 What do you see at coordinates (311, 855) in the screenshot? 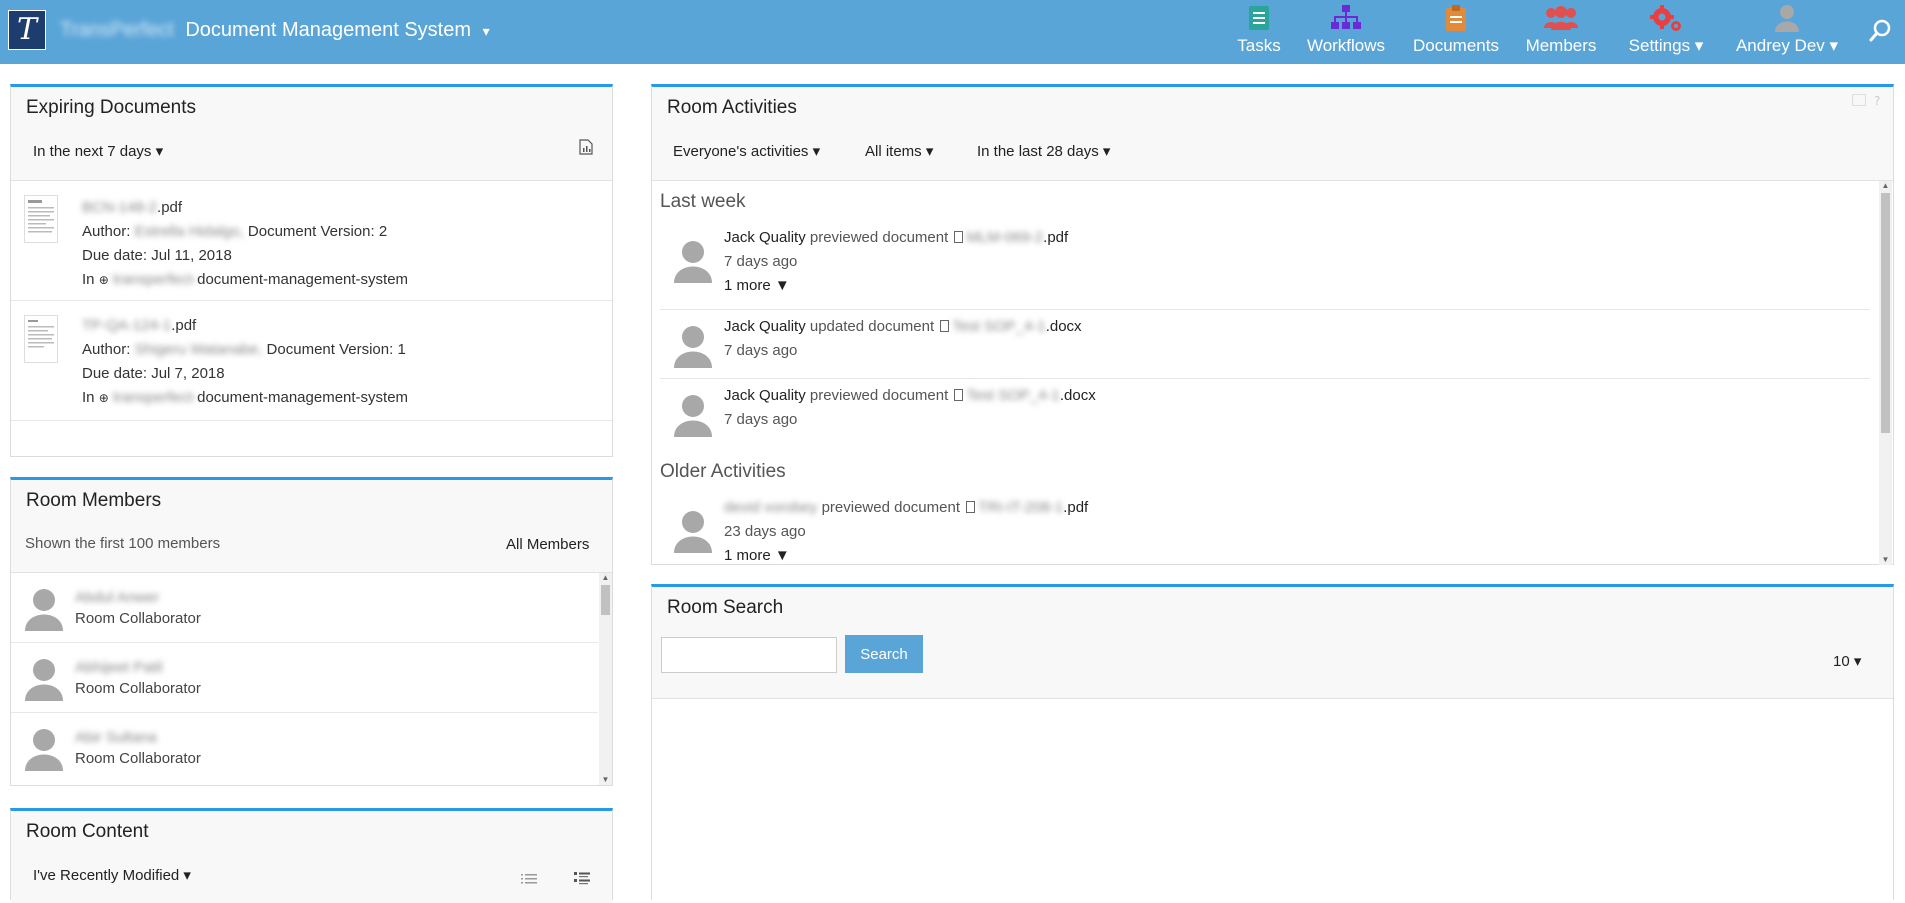
I see `room-content-panel: Room Content I've Recently Modified ▾` at bounding box center [311, 855].